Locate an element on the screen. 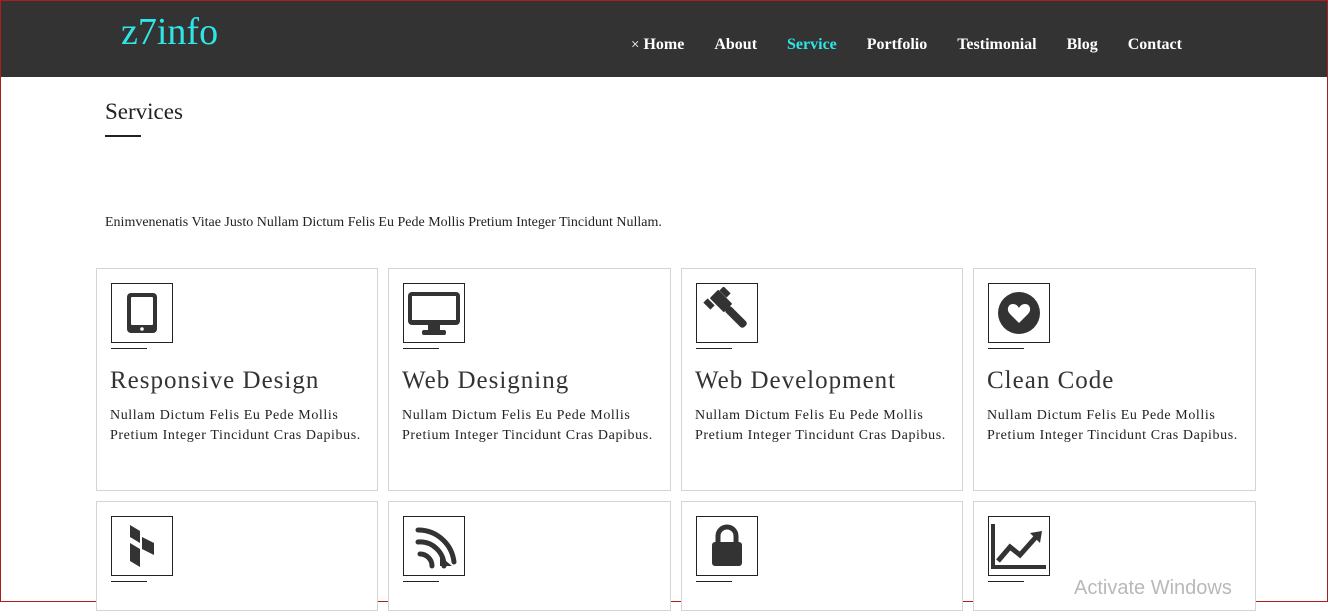 The image size is (1328, 611). card-title: Clean Code is located at coordinates (1051, 380).